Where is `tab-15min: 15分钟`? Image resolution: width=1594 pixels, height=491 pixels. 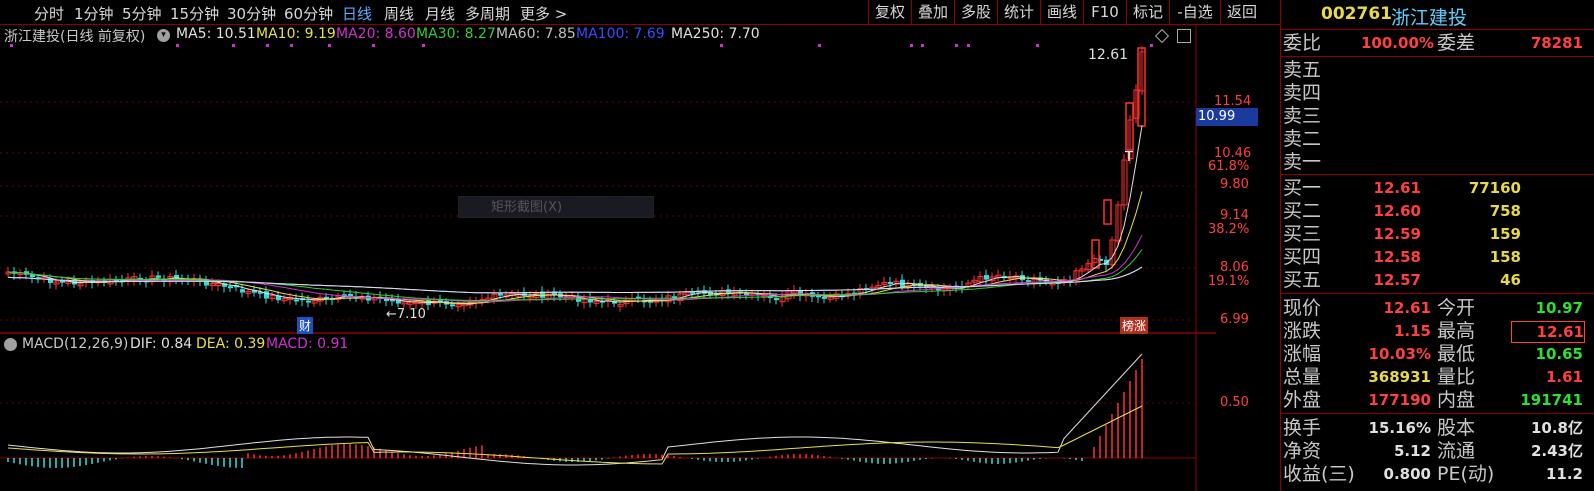
tab-15min: 15分钟 is located at coordinates (194, 13).